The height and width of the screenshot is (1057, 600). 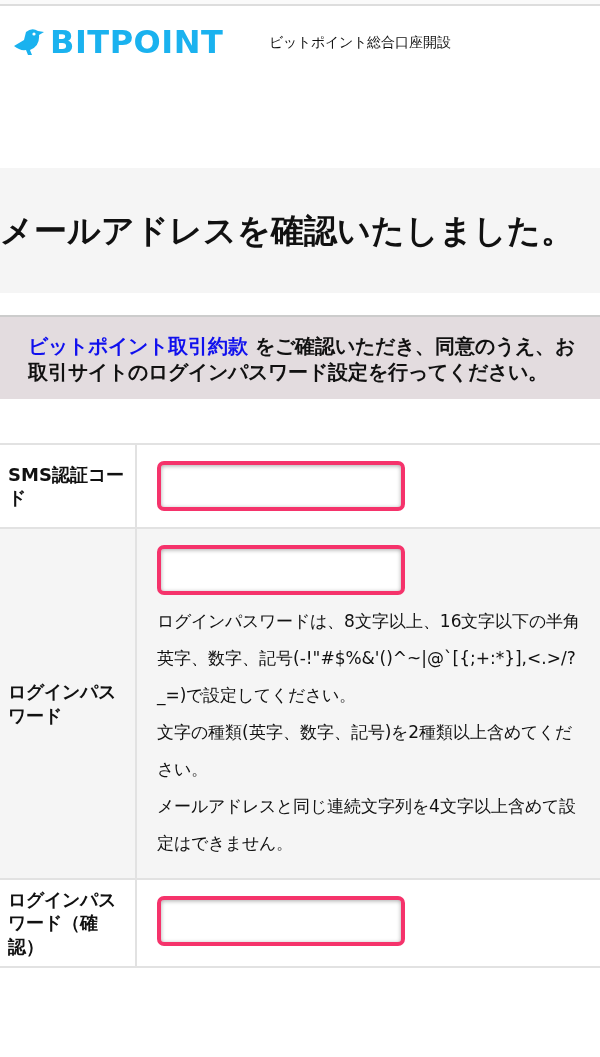 What do you see at coordinates (367, 825) in the screenshot?
I see `hint-text: メールアドレスと同じ連続文字列を4文字以上含めて設定はできません。` at bounding box center [367, 825].